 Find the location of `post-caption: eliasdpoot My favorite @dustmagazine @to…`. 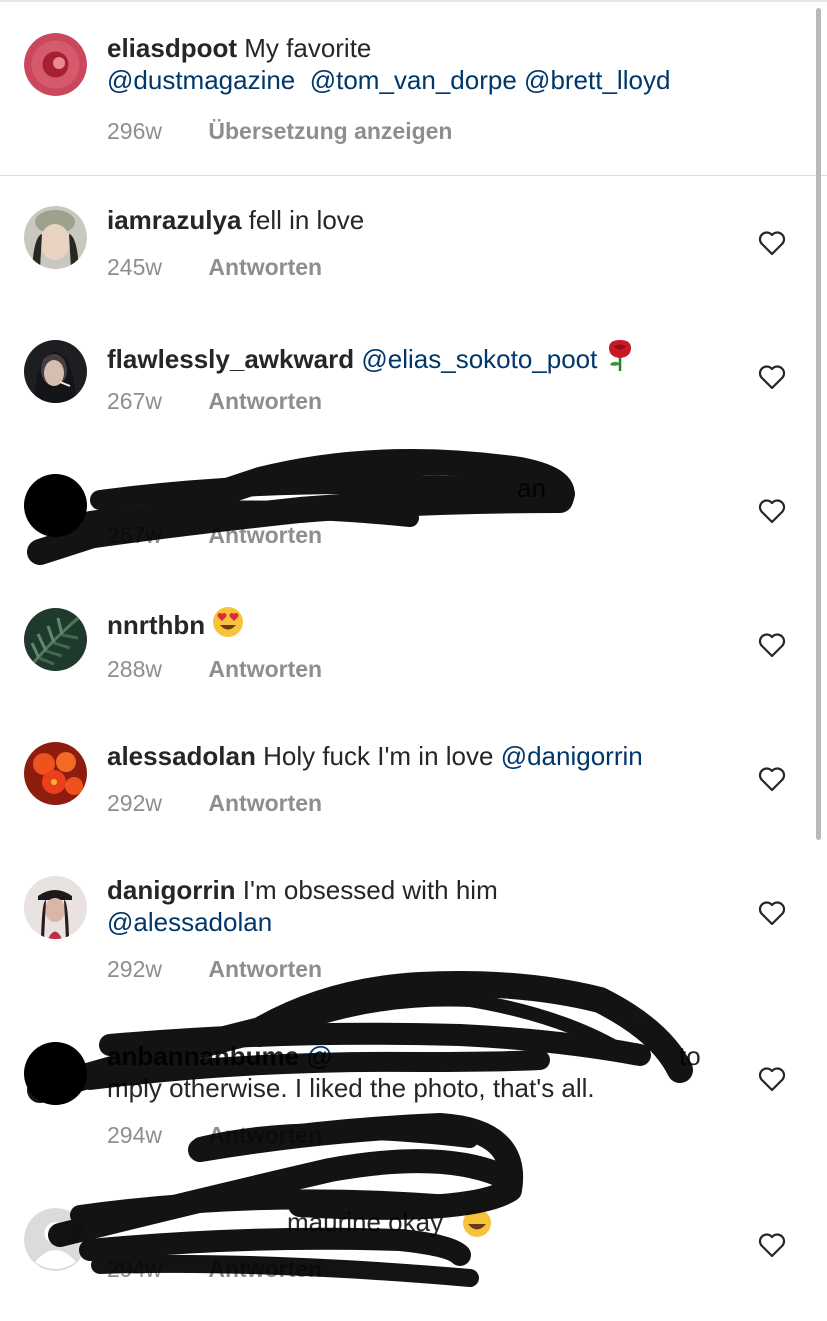

post-caption: eliasdpoot My favorite @dustmagazine @to… is located at coordinates (413, 89).